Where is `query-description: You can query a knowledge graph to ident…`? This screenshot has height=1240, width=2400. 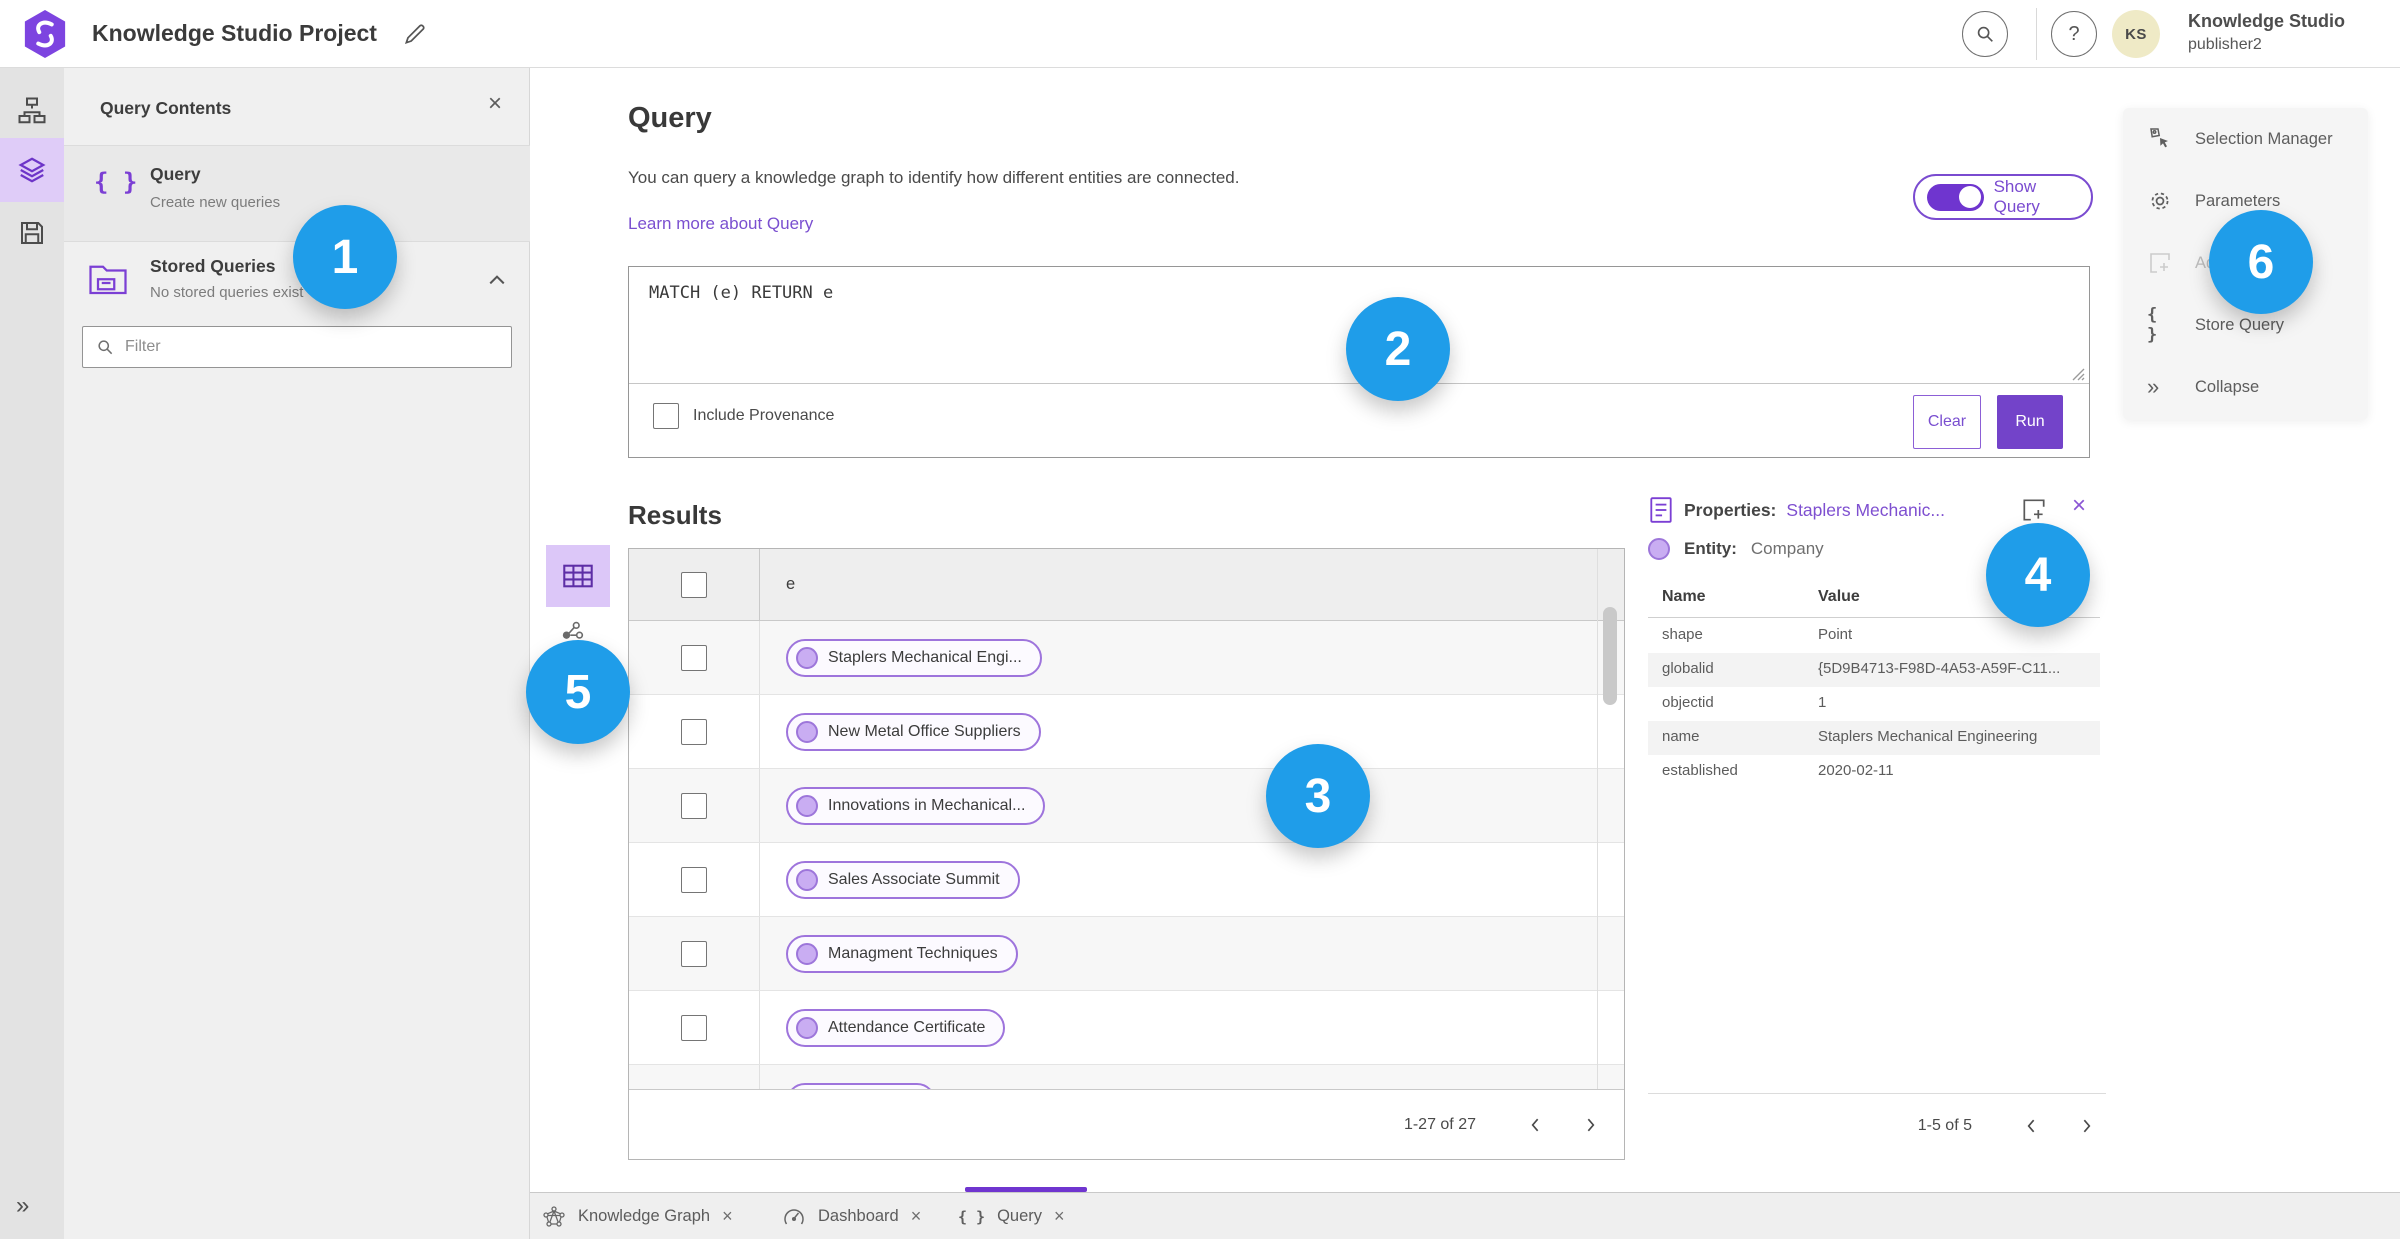
query-description: You can query a knowledge graph to ident… is located at coordinates (934, 177).